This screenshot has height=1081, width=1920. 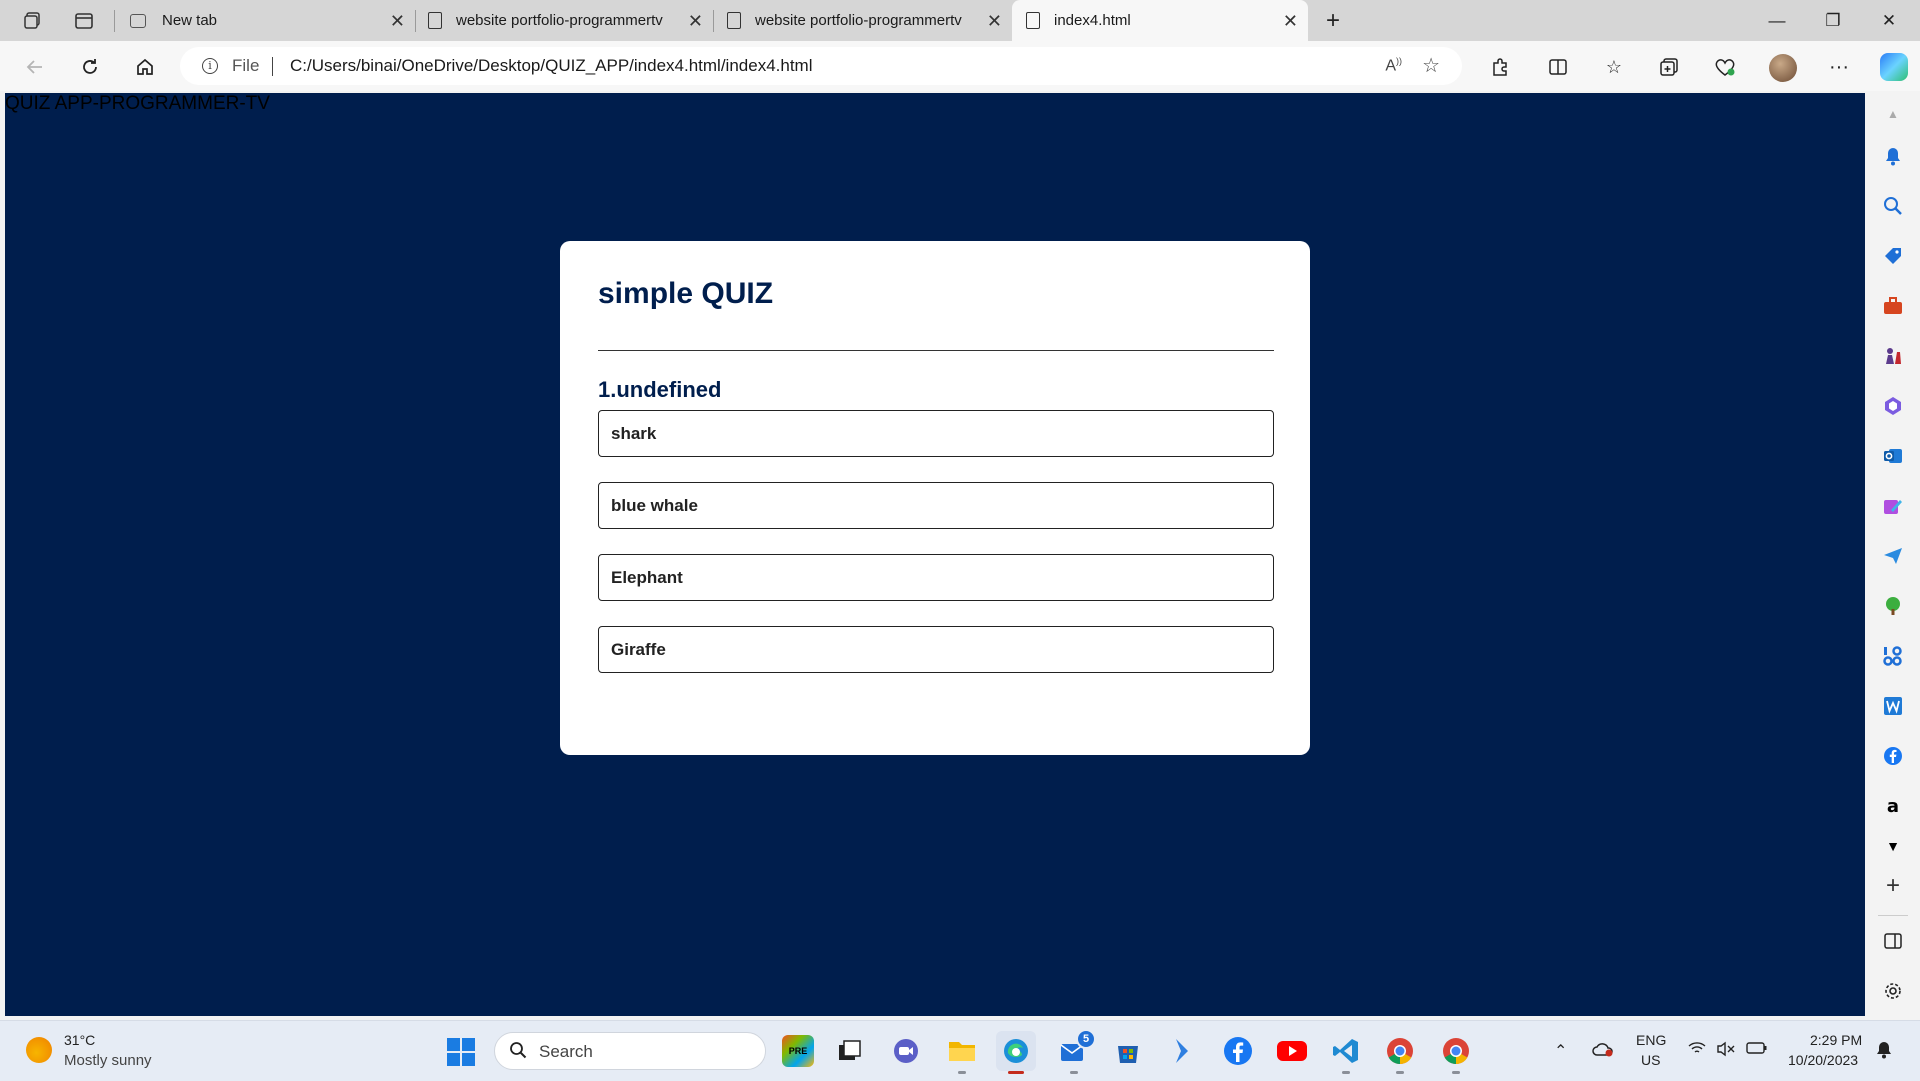 I want to click on restore-button: ❐, so click(x=1833, y=20).